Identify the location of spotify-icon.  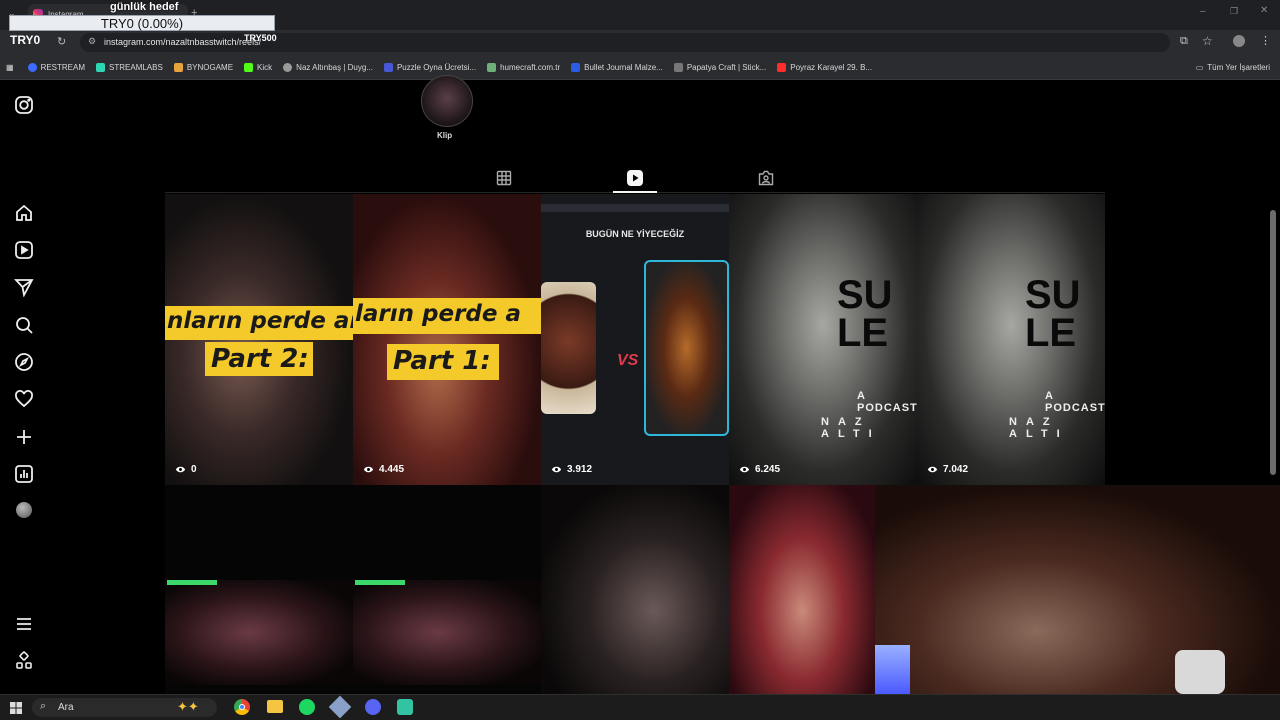
(307, 707).